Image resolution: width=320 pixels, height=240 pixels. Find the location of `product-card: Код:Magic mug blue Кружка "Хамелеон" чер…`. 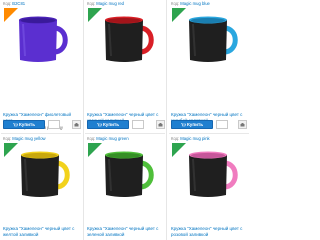

product-card: Код:Magic mug blue Кружка "Хамелеон" чер… is located at coordinates (209, 65).